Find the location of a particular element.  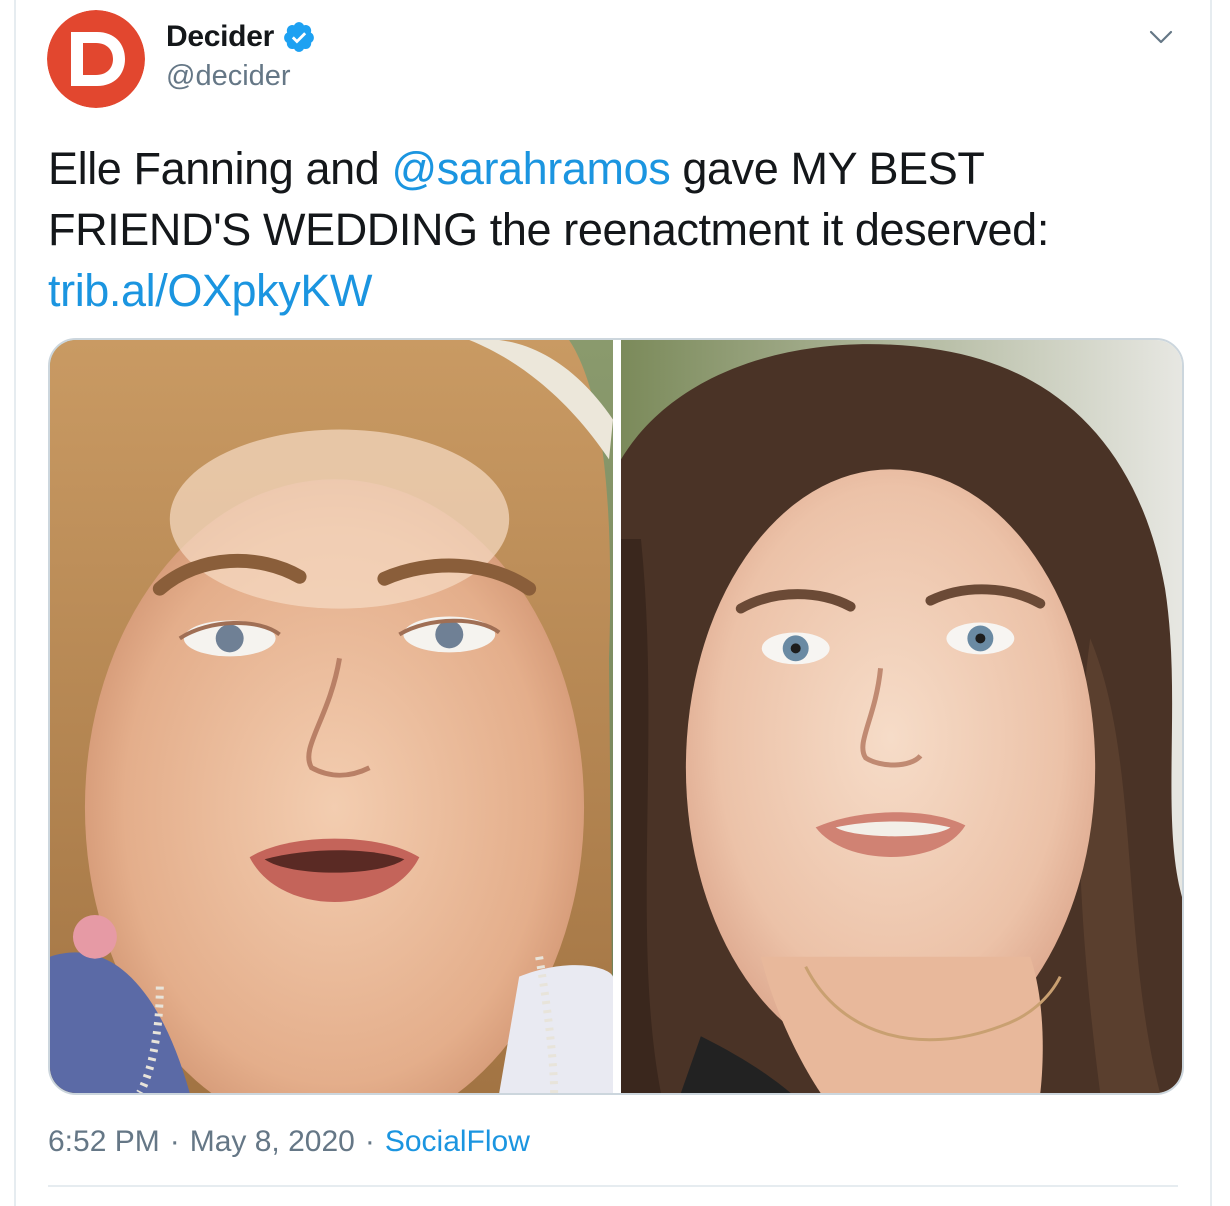

mention-link: @sarahramos is located at coordinates (530, 168).